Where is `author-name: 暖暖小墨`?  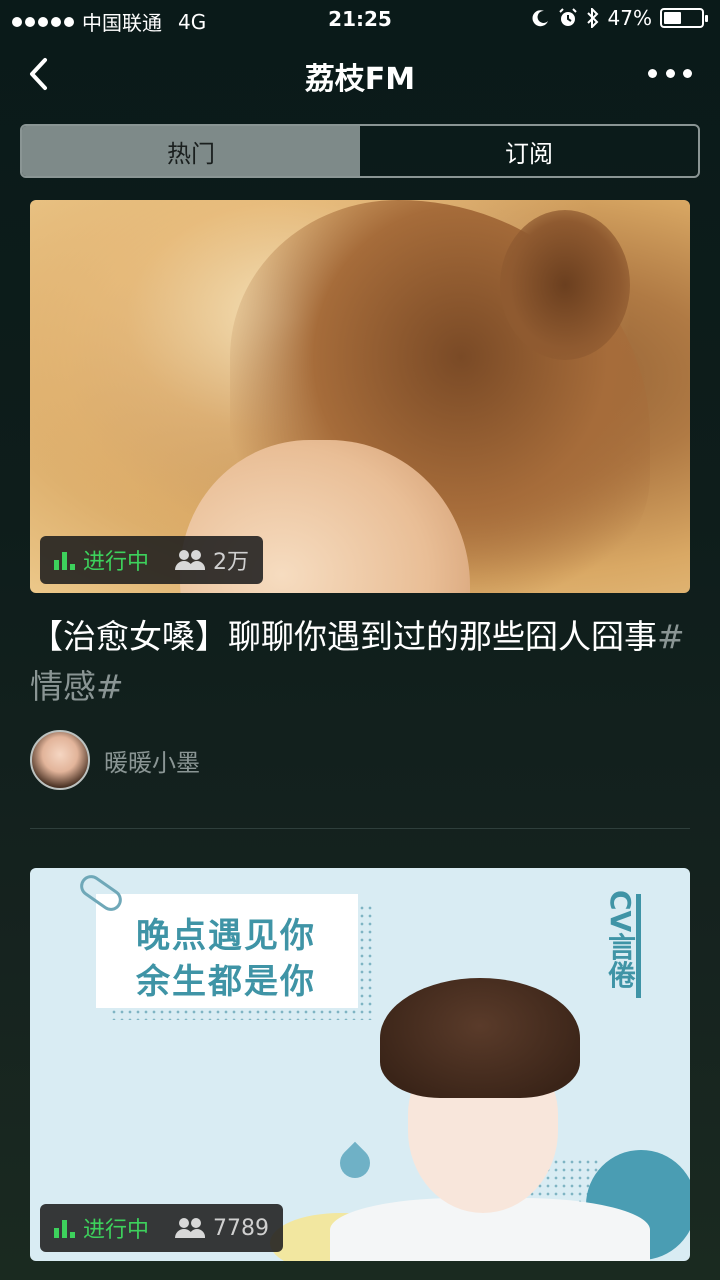 author-name: 暖暖小墨 is located at coordinates (152, 762).